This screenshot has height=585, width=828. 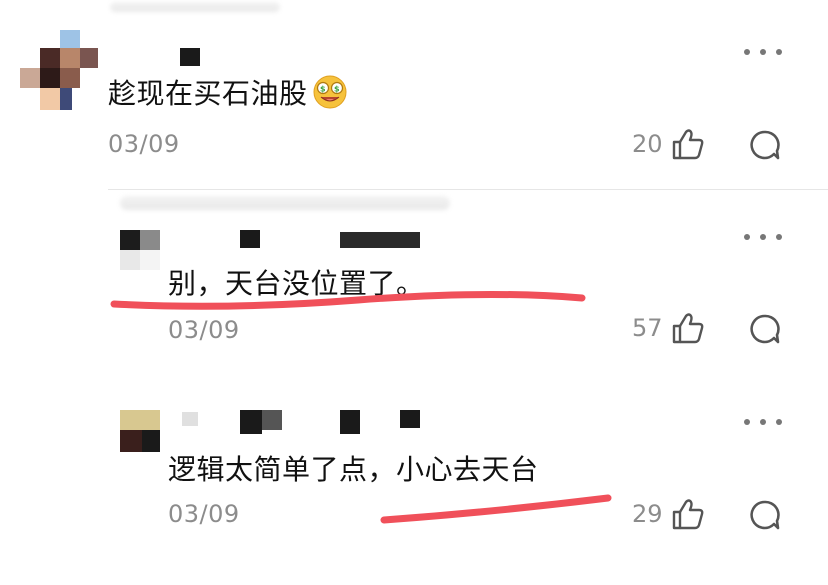 I want to click on comment-text: 逻辑太简单了点，小心去天台, so click(x=353, y=469).